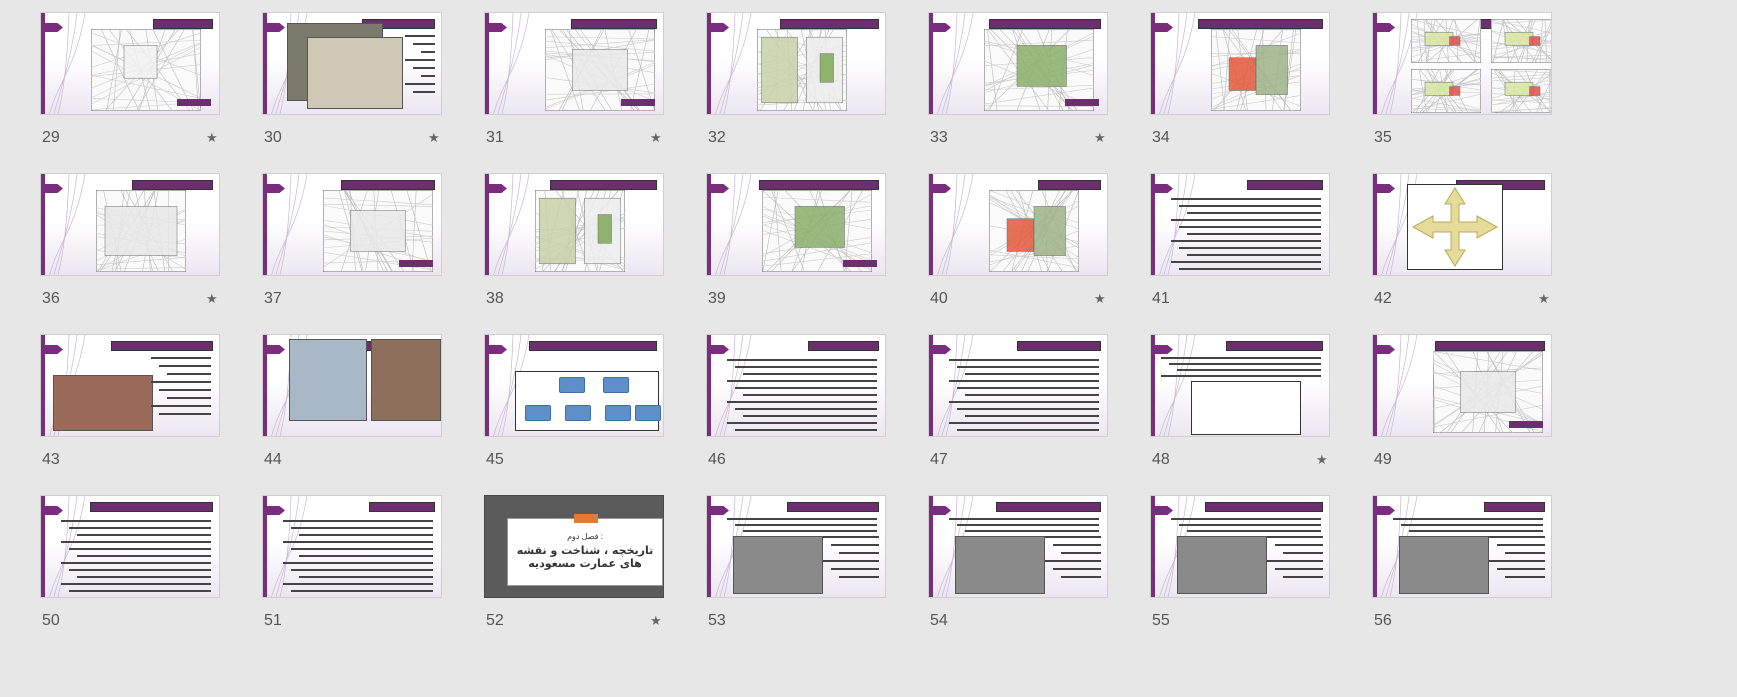 This screenshot has height=697, width=1737. I want to click on slide-thumbnail-cell: 47, so click(1028, 409).